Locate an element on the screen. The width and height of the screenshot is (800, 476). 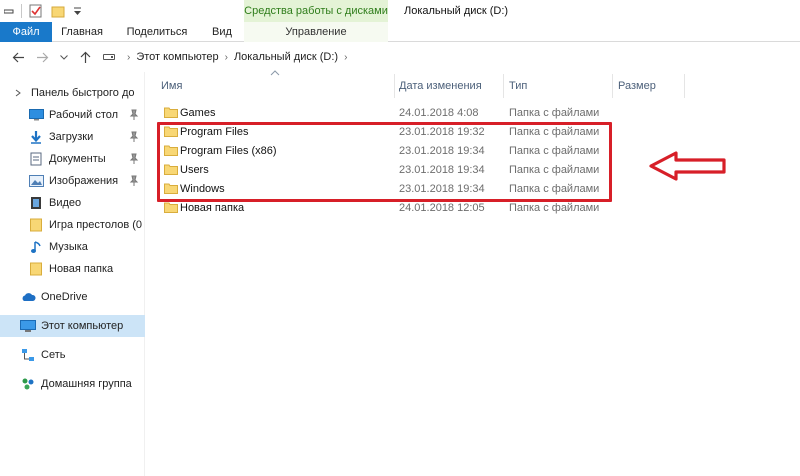
sort-ascending-icon is located at coordinates (275, 73).